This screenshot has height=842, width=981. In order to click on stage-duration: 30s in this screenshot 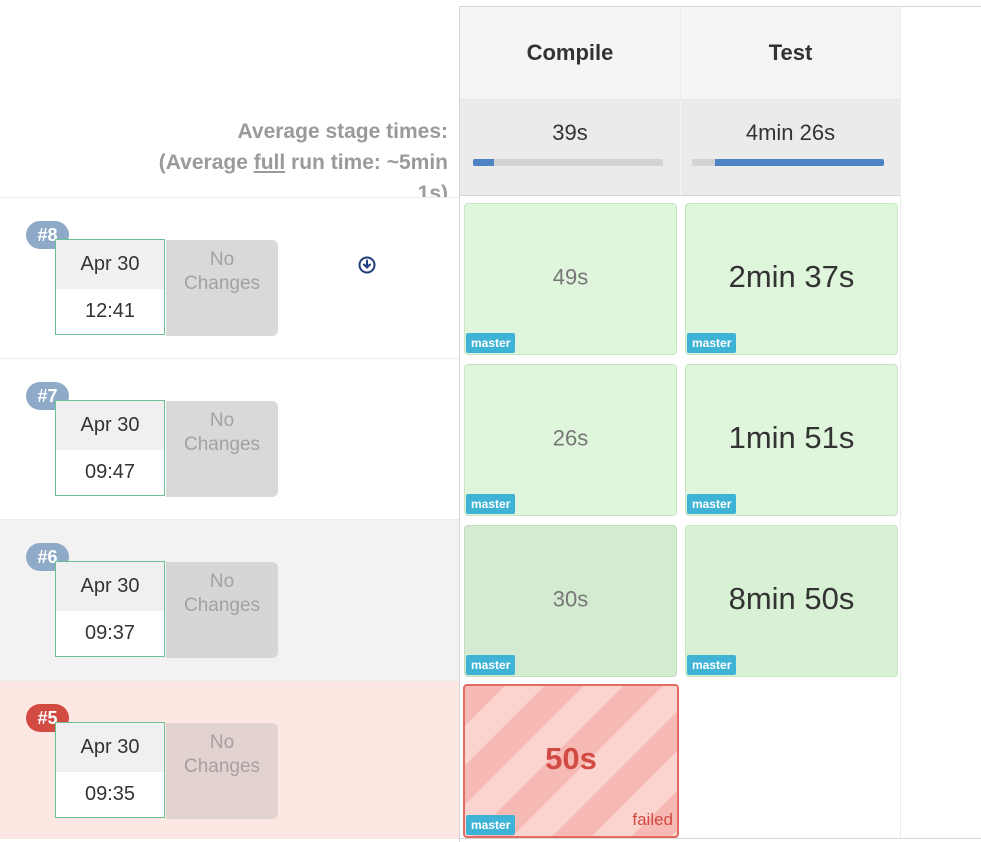, I will do `click(570, 599)`.